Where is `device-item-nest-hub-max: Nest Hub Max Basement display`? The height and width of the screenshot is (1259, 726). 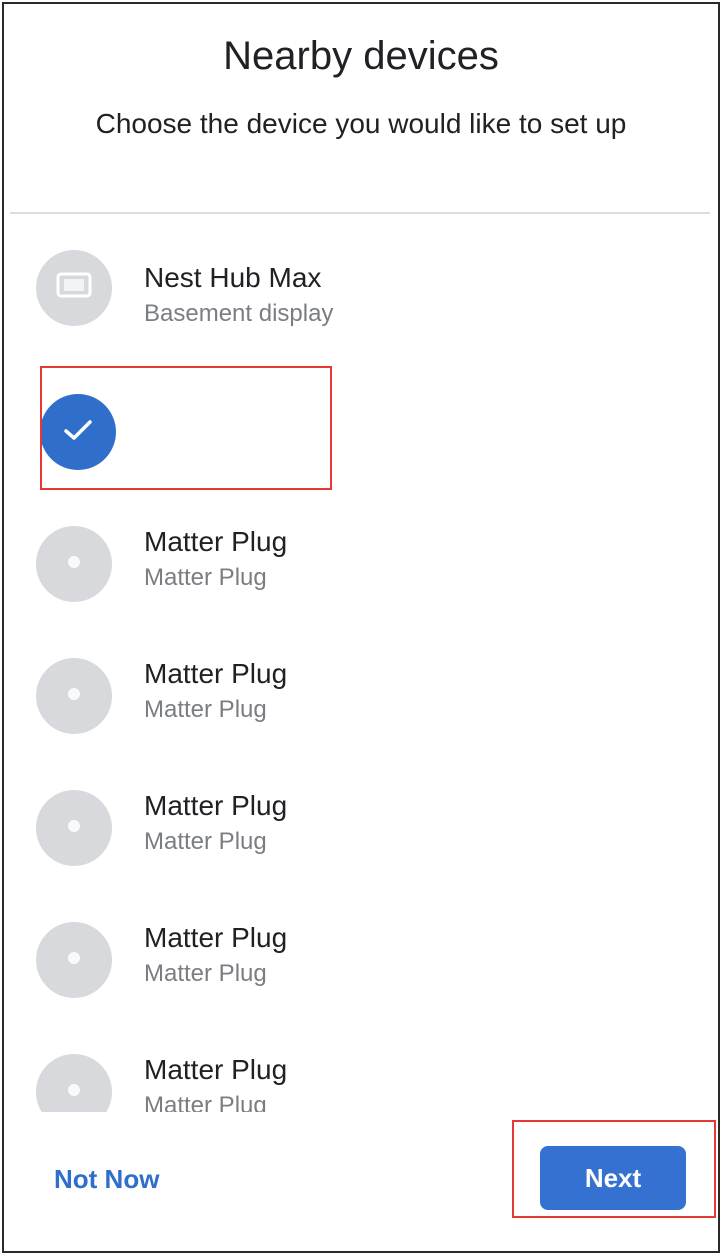
device-item-nest-hub-max: Nest Hub Max Basement display is located at coordinates (361, 282).